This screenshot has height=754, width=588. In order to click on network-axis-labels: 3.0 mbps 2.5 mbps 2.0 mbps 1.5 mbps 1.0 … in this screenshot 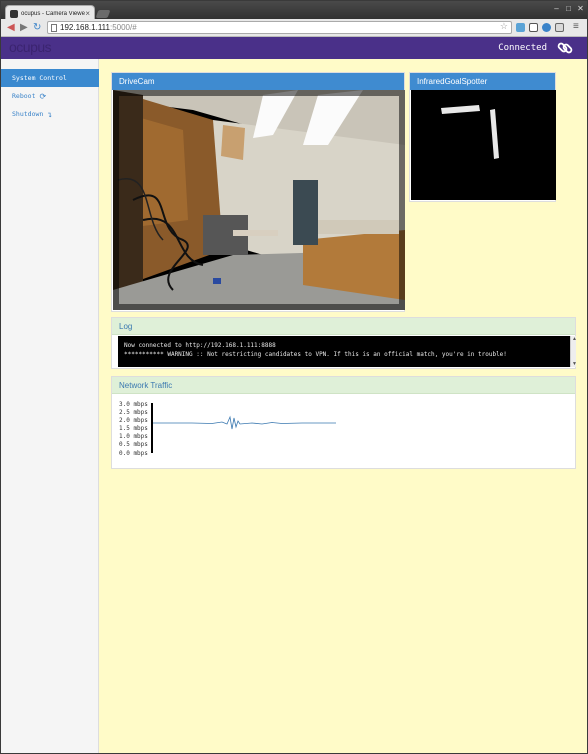, I will do `click(133, 429)`.